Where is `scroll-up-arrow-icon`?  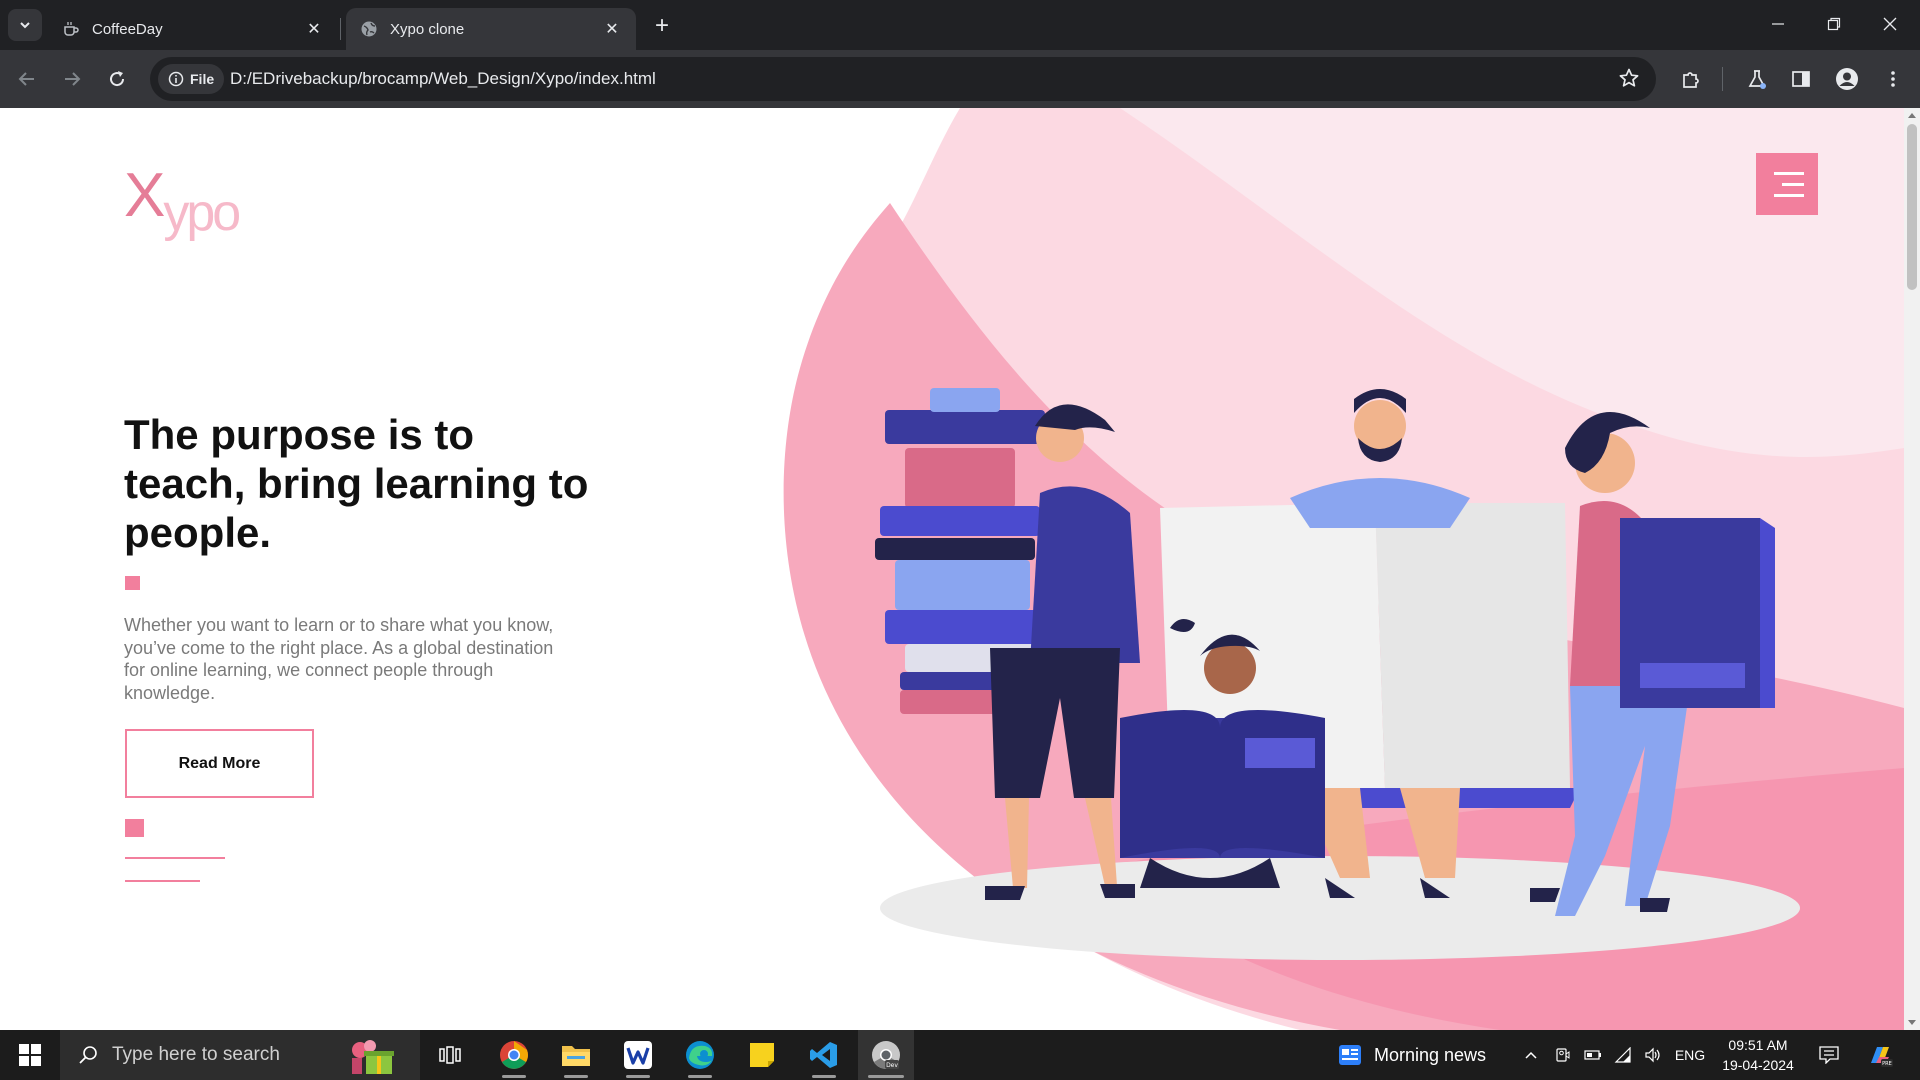
scroll-up-arrow-icon is located at coordinates (1912, 115).